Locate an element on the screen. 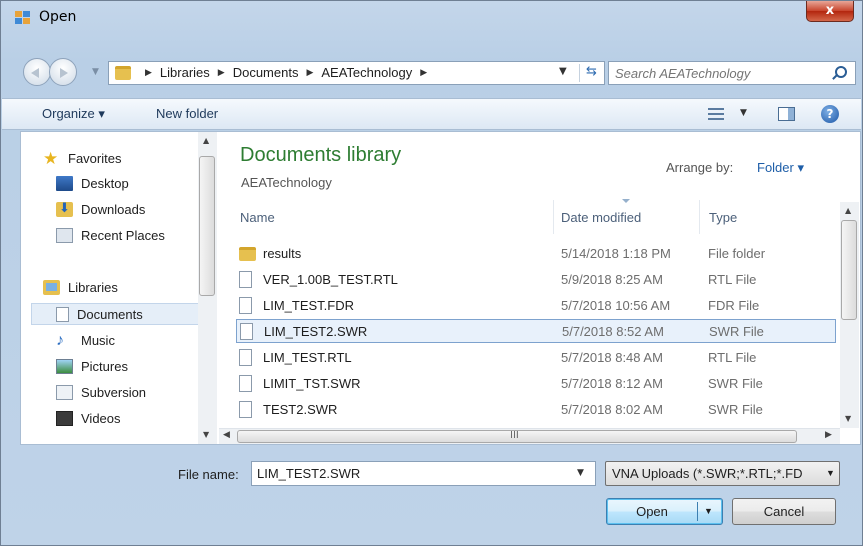 This screenshot has width=863, height=546. file-name: LIM_TEST.FDR is located at coordinates (309, 305).